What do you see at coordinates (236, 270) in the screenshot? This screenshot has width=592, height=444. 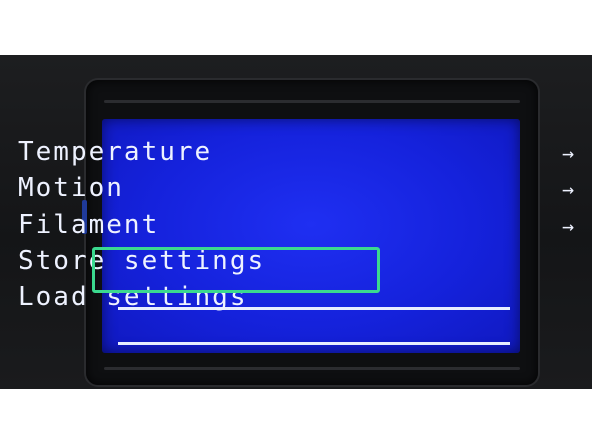 I see `selected-item-highlight` at bounding box center [236, 270].